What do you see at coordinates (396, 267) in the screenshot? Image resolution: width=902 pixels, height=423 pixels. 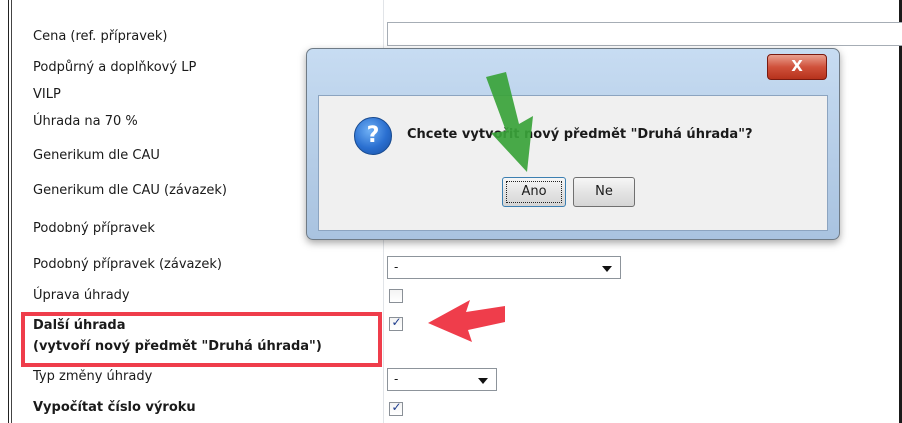 I see `podobny-zavazek-value: -` at bounding box center [396, 267].